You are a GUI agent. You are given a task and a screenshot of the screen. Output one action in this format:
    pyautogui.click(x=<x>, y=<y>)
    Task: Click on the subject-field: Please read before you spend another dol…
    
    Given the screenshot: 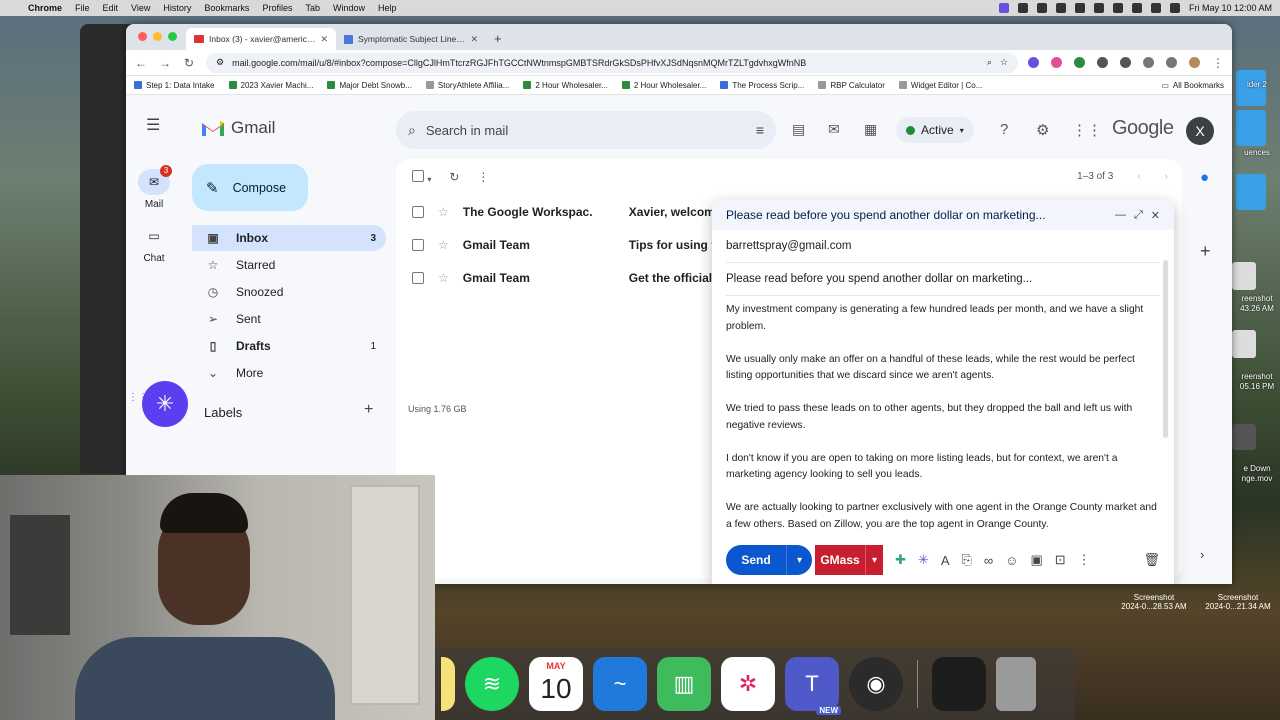 What is the action you would take?
    pyautogui.click(x=943, y=279)
    